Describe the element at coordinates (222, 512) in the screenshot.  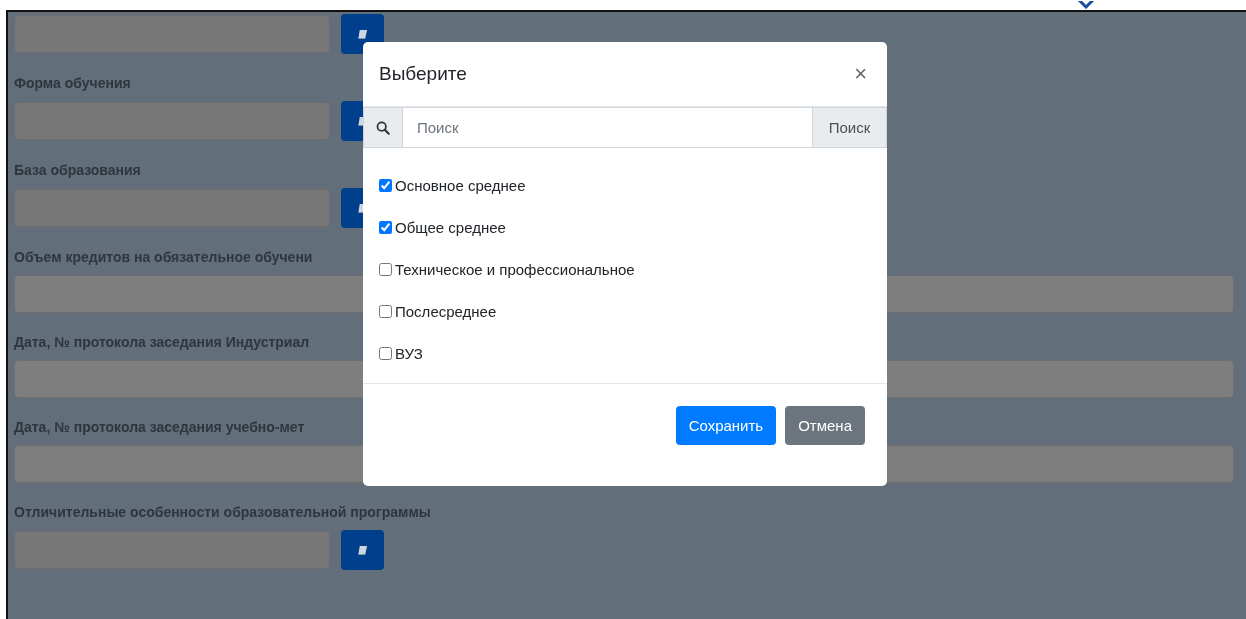
I see `field-label: Отличительные особенности образовательной программы` at that location.